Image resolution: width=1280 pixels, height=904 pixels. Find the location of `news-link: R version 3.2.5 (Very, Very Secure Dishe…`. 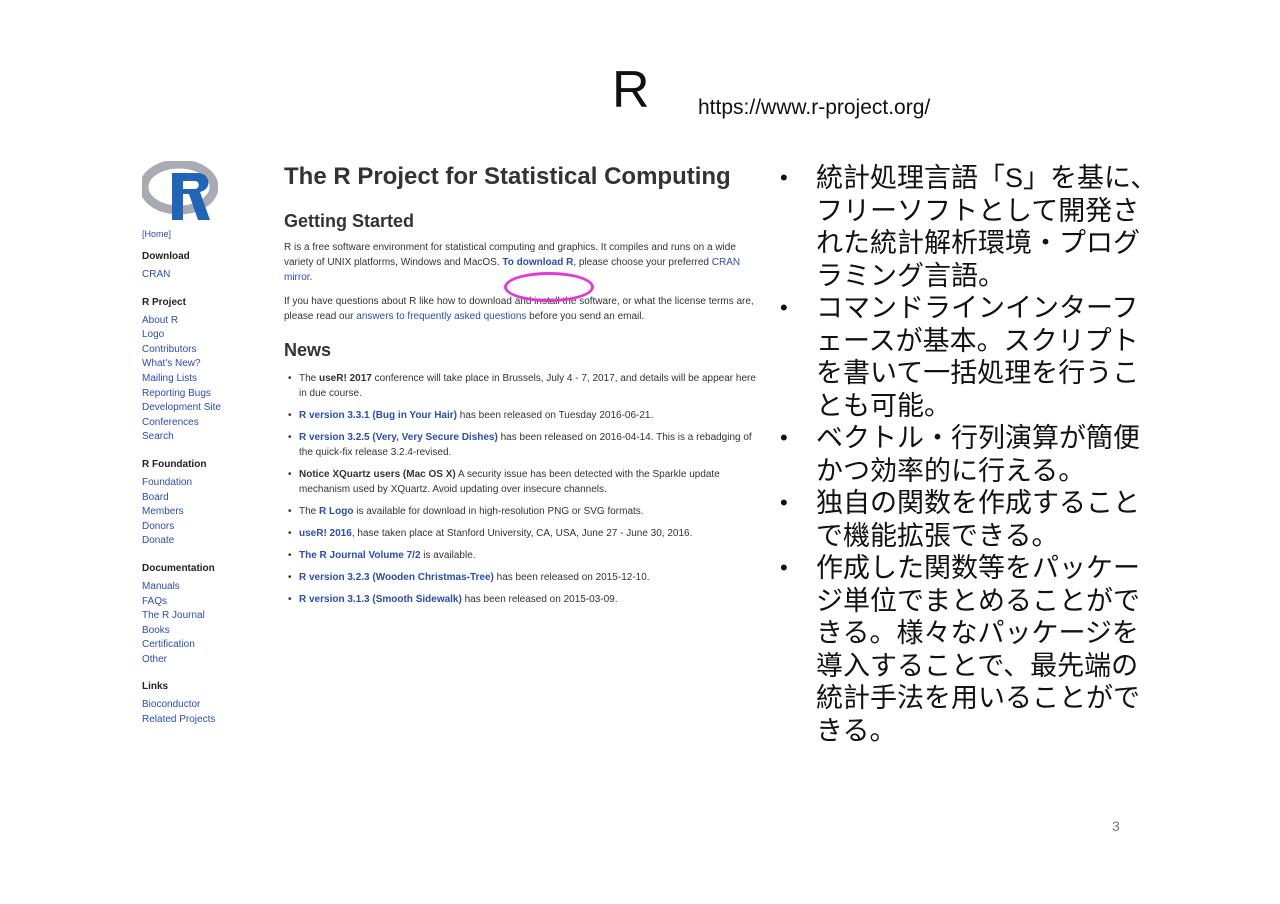

news-link: R version 3.2.5 (Very, Very Secure Dishe… is located at coordinates (398, 437).